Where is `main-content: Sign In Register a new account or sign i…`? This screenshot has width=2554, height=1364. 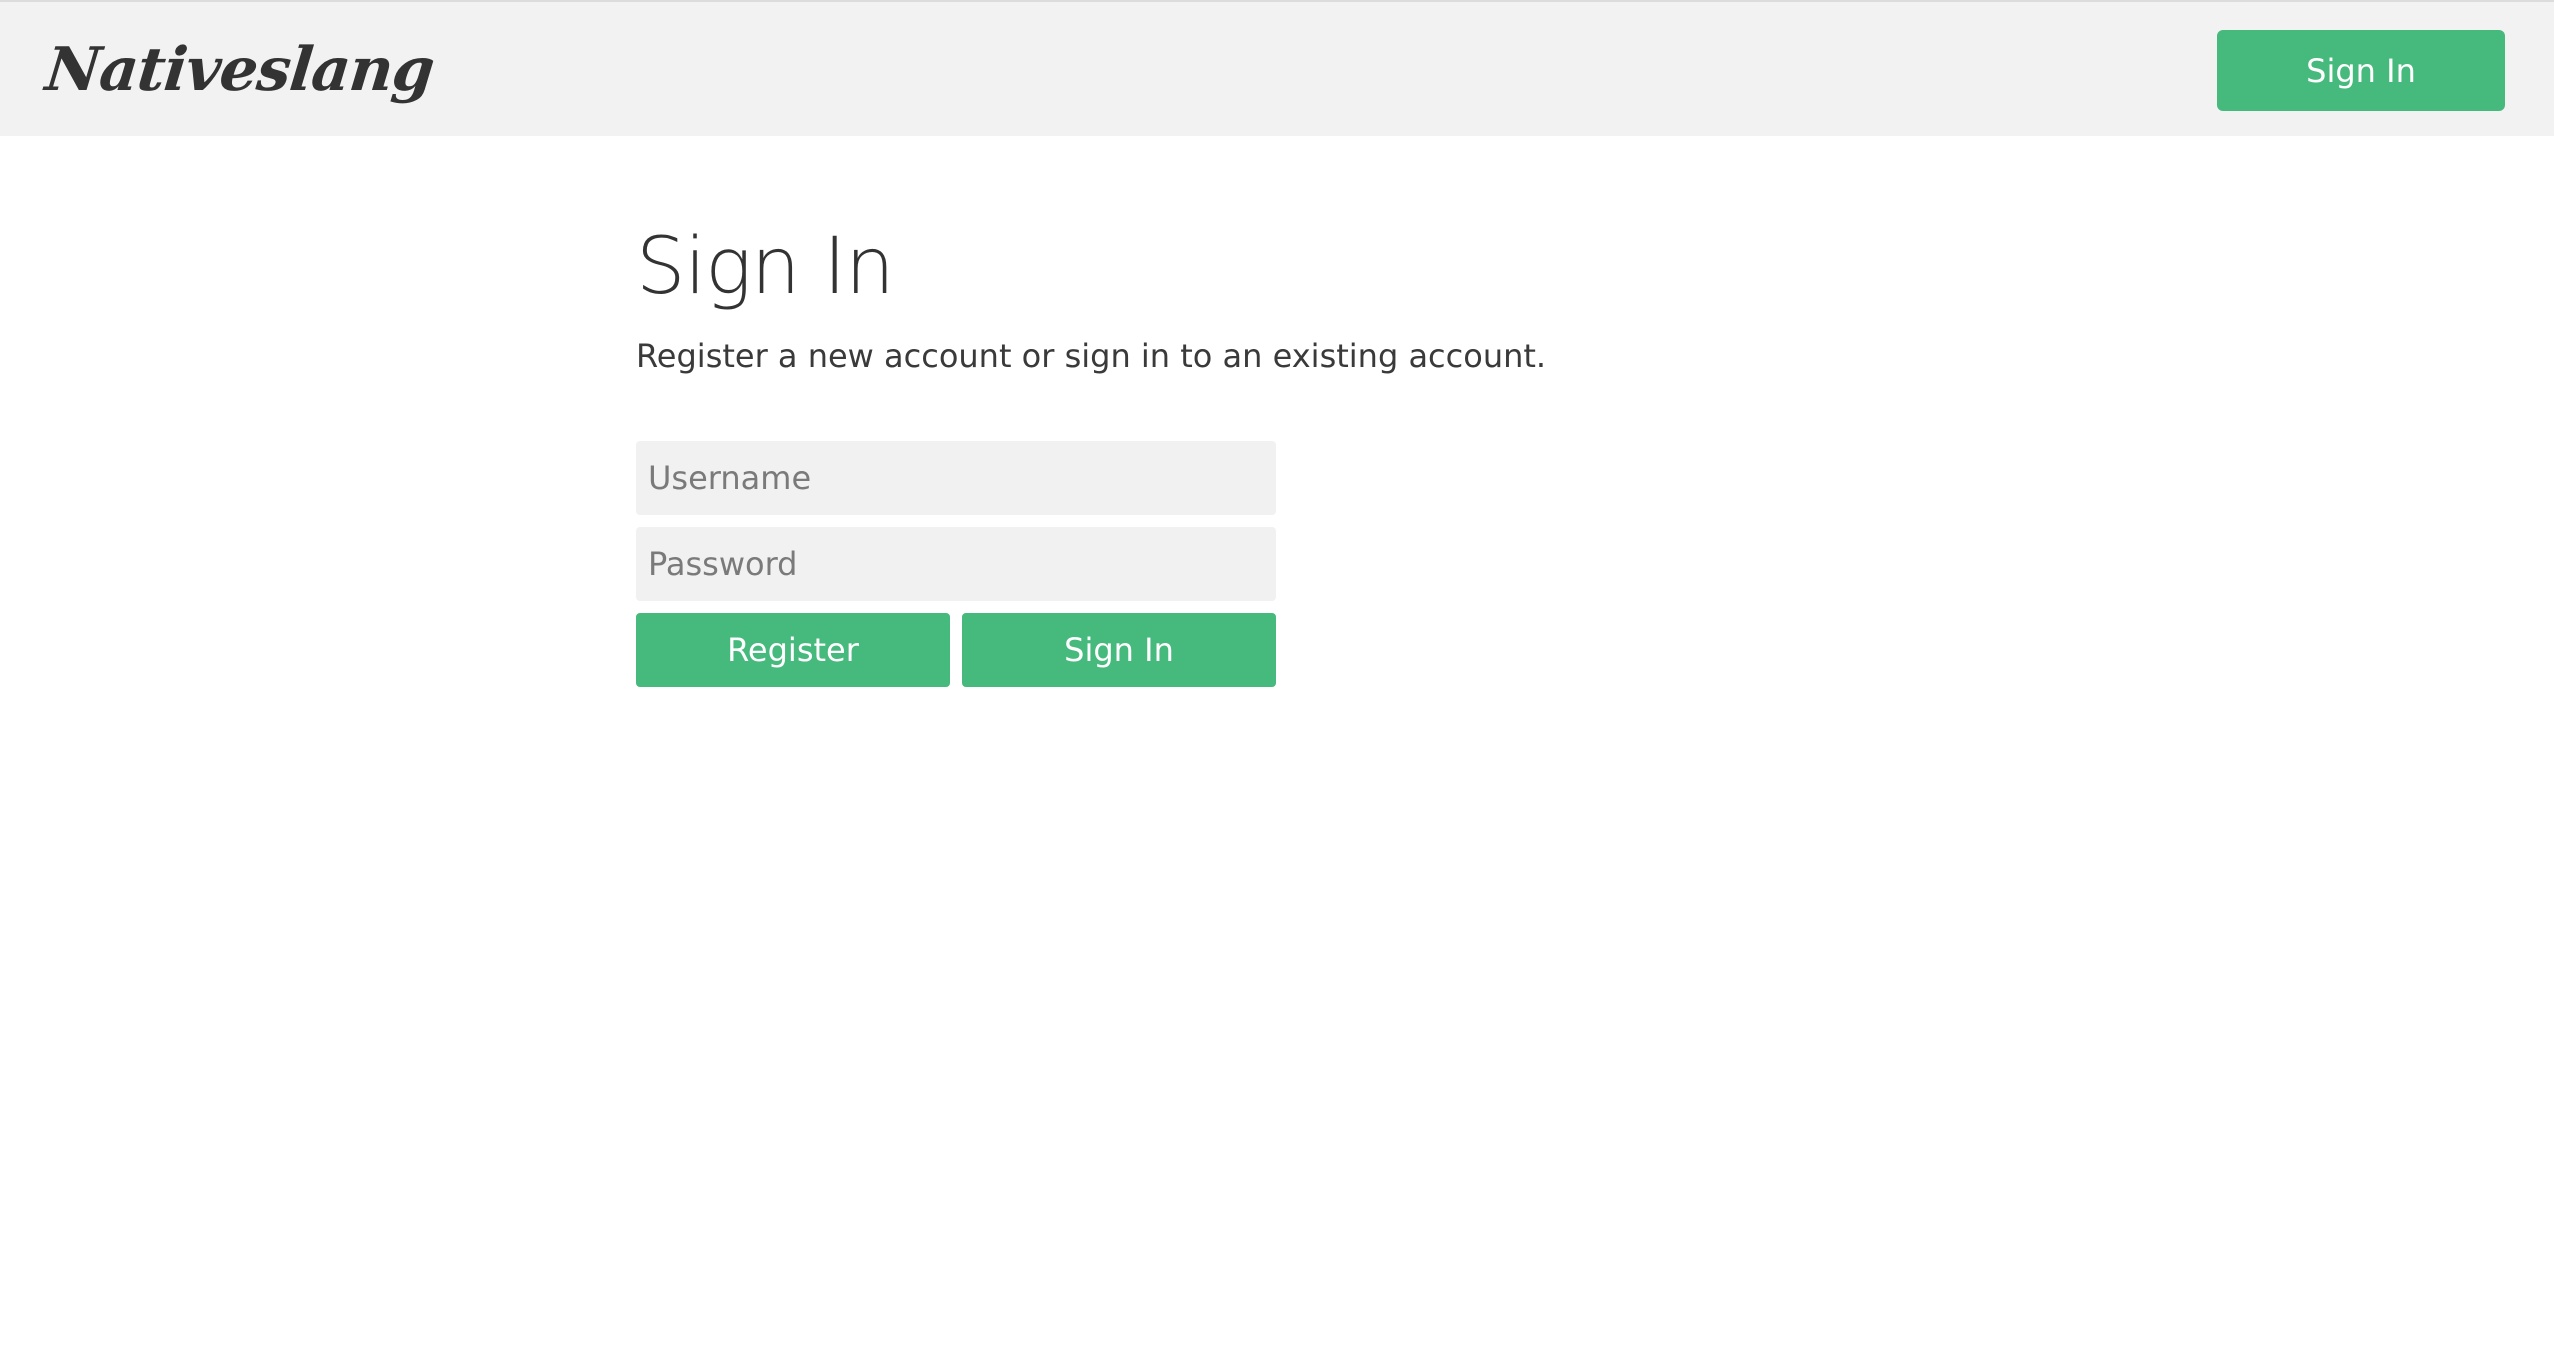
main-content: Sign In Register a new account or sign i… is located at coordinates (1091, 289).